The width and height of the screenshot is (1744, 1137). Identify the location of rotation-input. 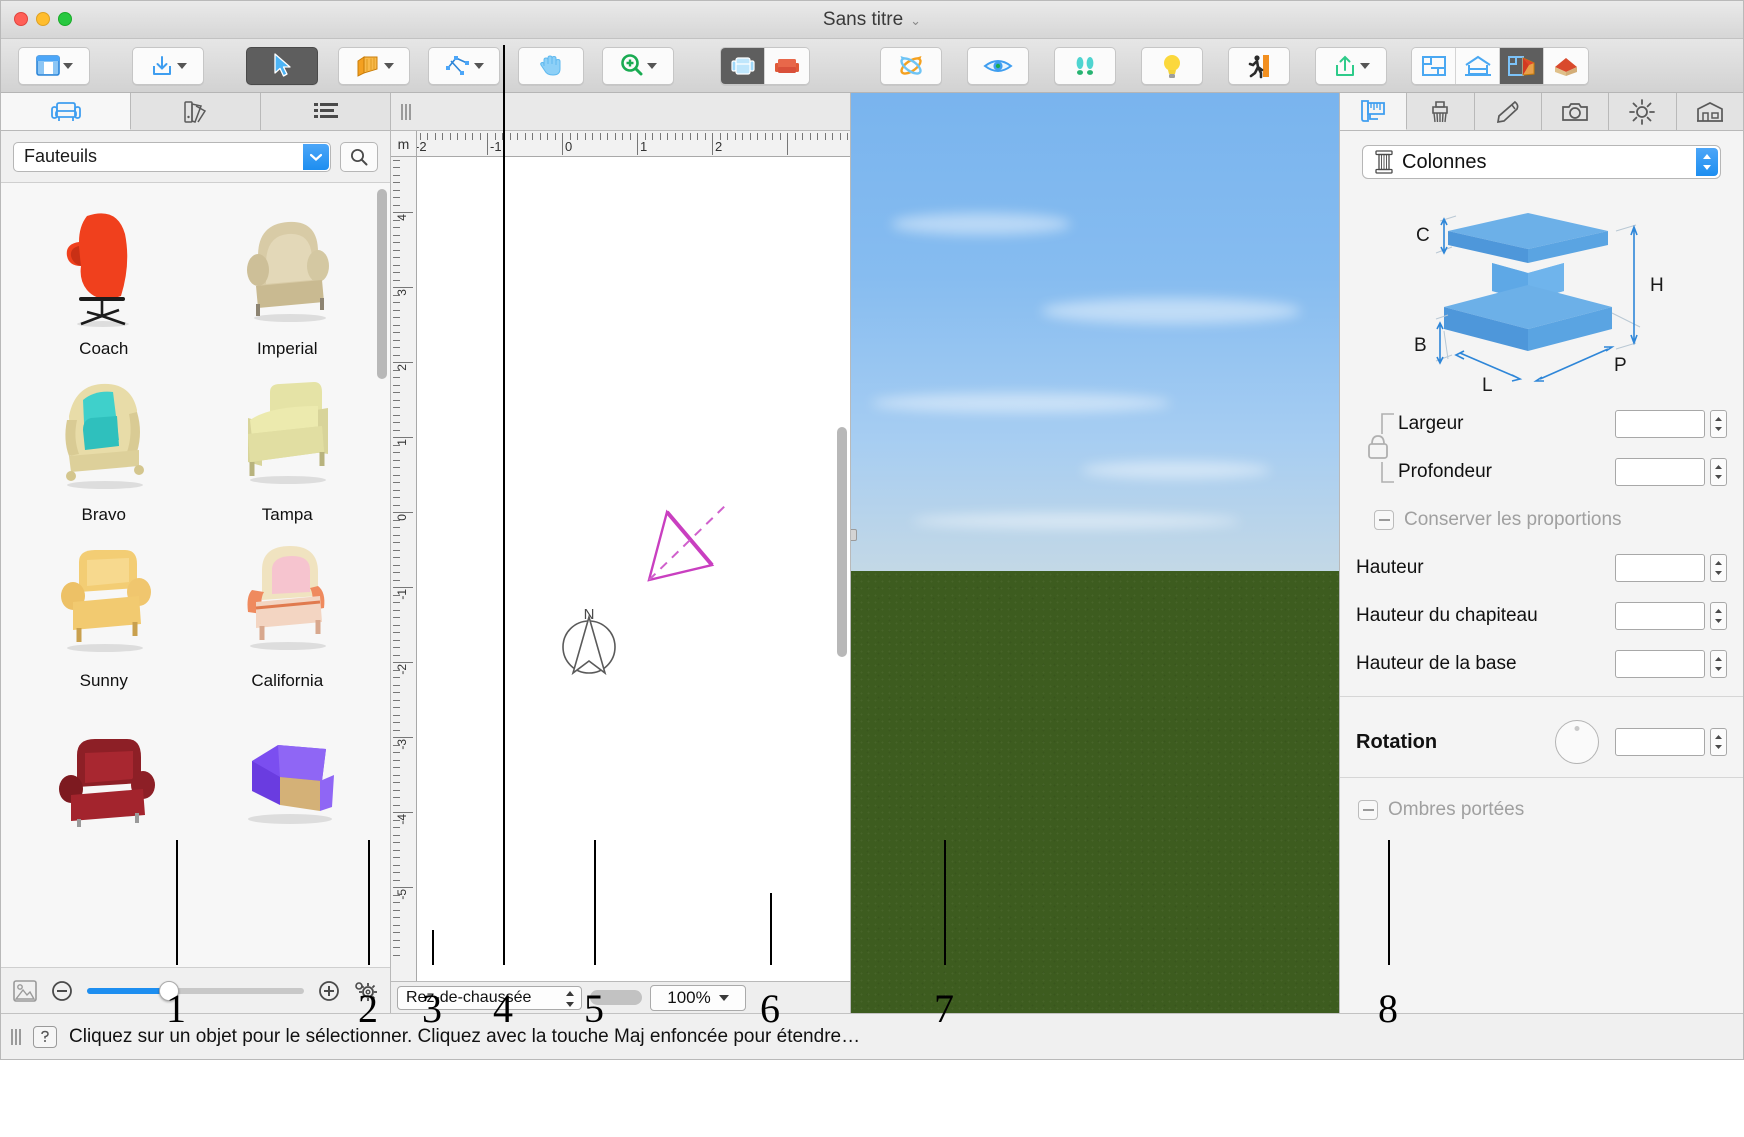
(1660, 742).